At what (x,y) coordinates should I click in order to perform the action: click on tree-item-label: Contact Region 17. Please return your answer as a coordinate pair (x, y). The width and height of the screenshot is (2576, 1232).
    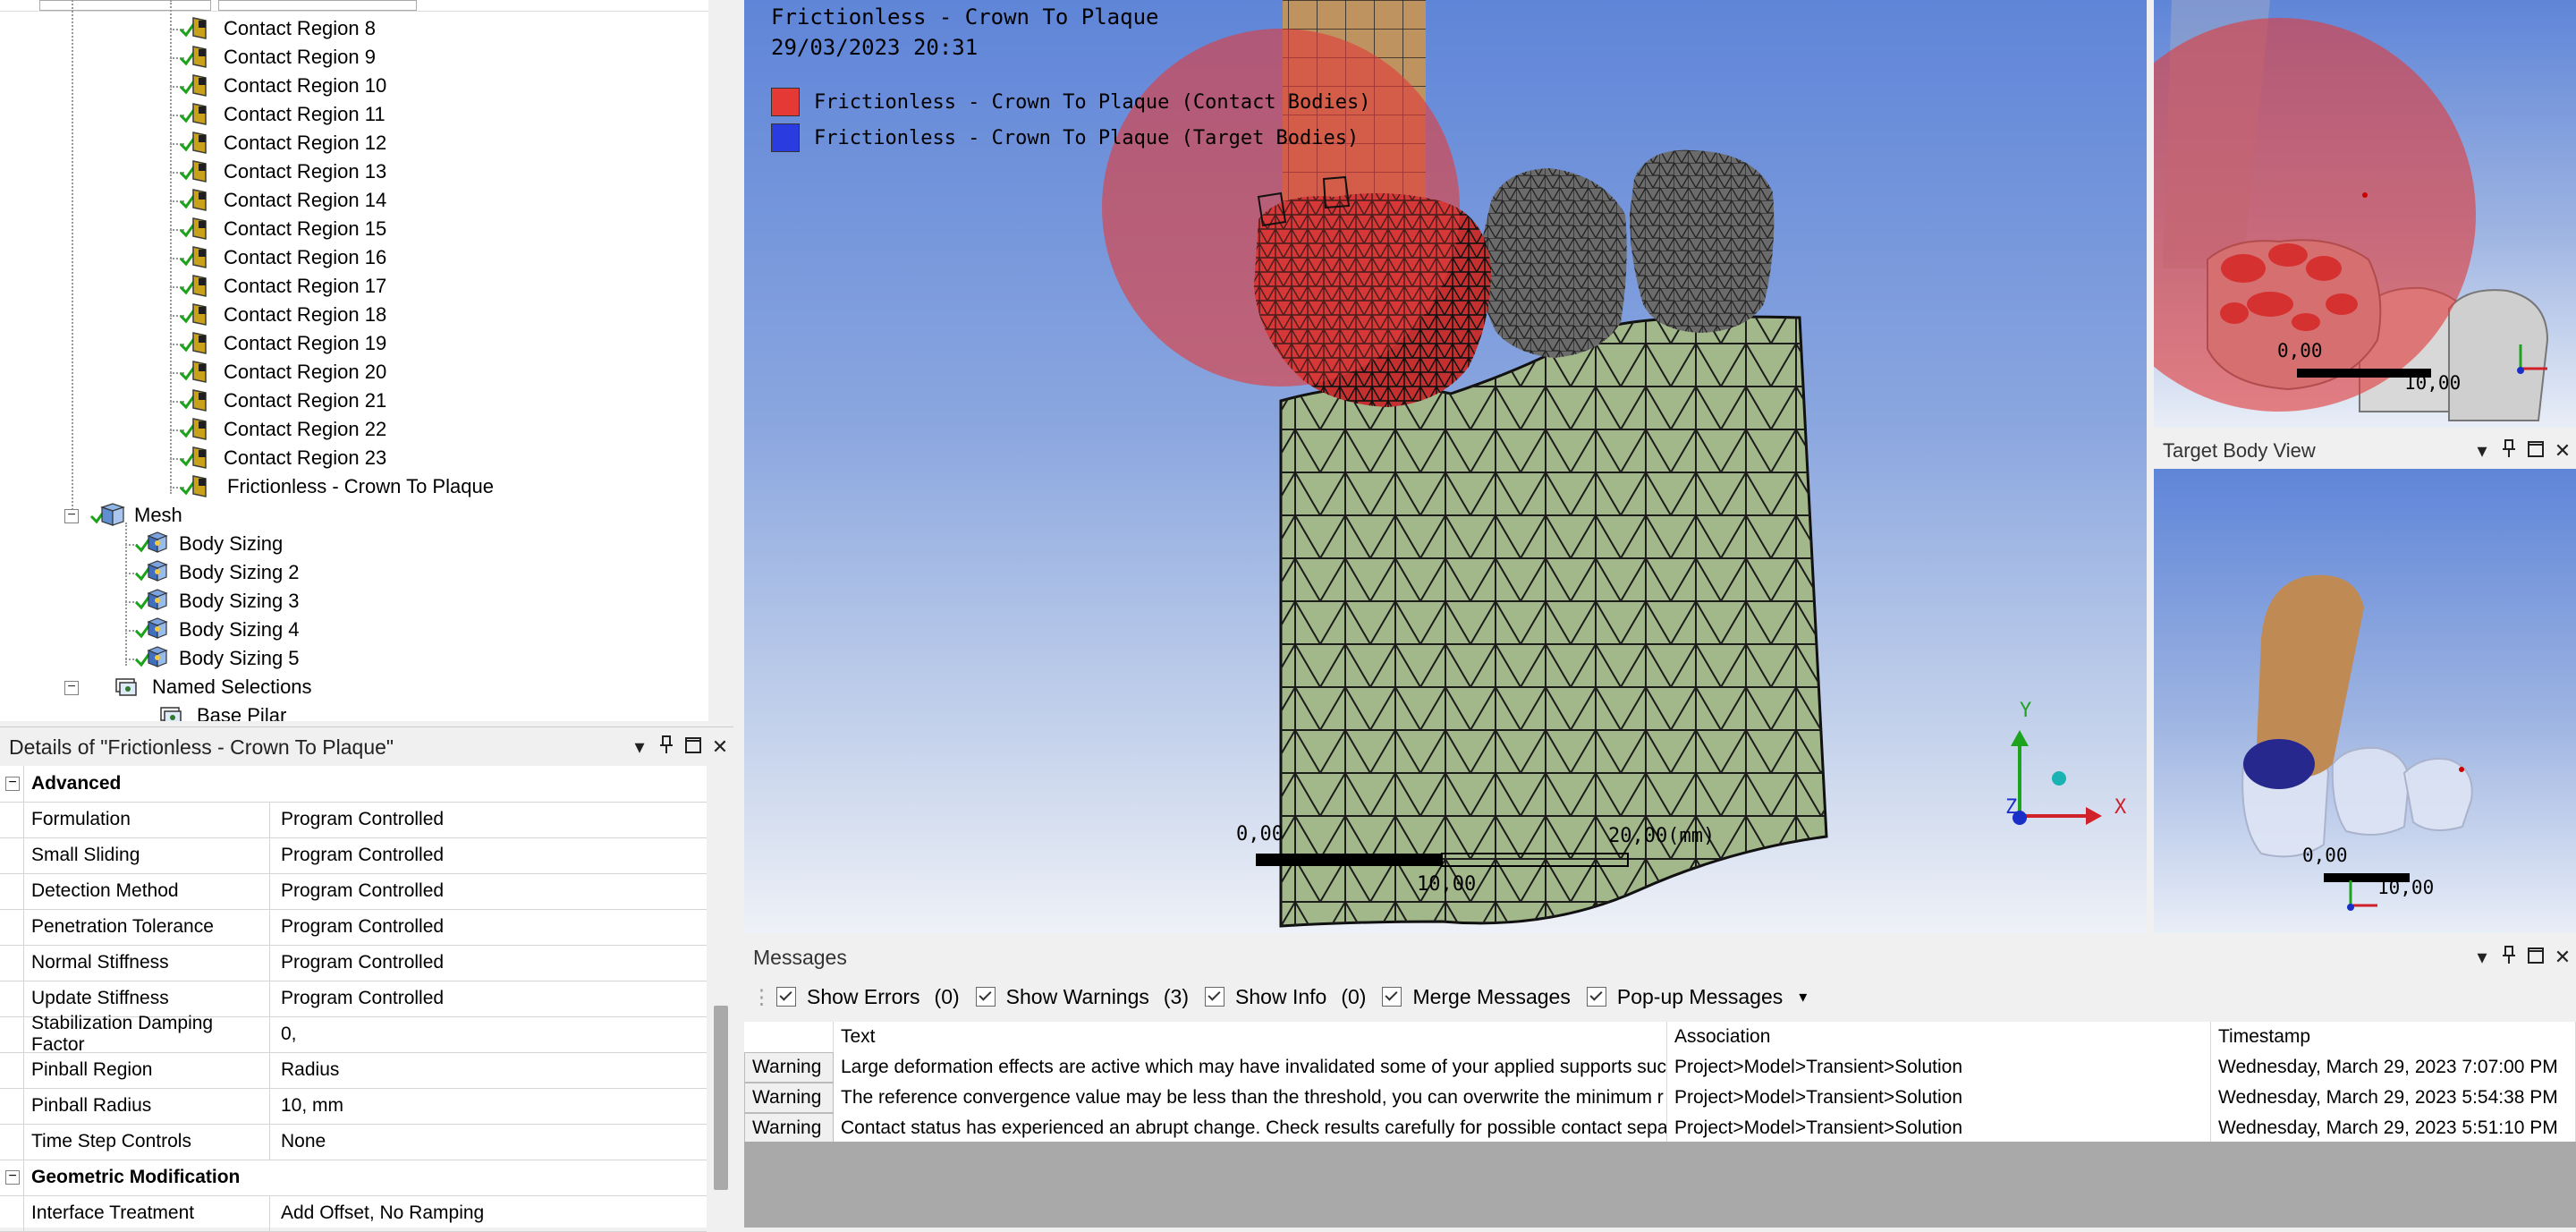
    Looking at the image, I should click on (305, 286).